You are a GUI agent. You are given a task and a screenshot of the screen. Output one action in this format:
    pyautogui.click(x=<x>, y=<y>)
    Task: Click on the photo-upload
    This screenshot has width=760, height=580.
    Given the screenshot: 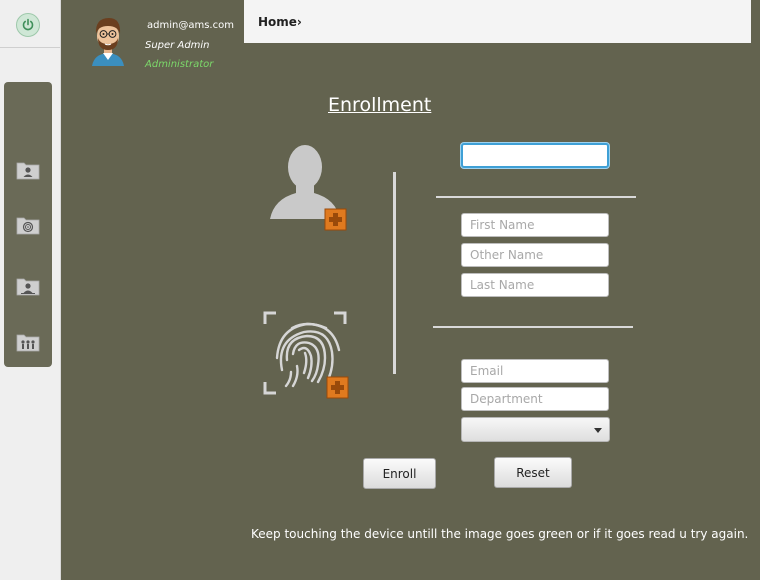 What is the action you would take?
    pyautogui.click(x=310, y=188)
    